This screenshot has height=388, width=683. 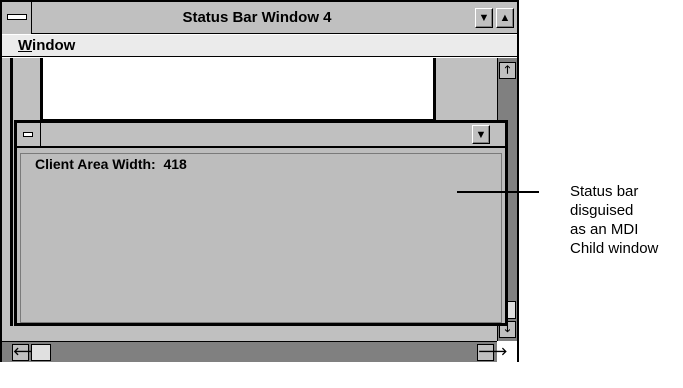 What do you see at coordinates (25, 45) in the screenshot?
I see `menu-item-window-mnemonic: W` at bounding box center [25, 45].